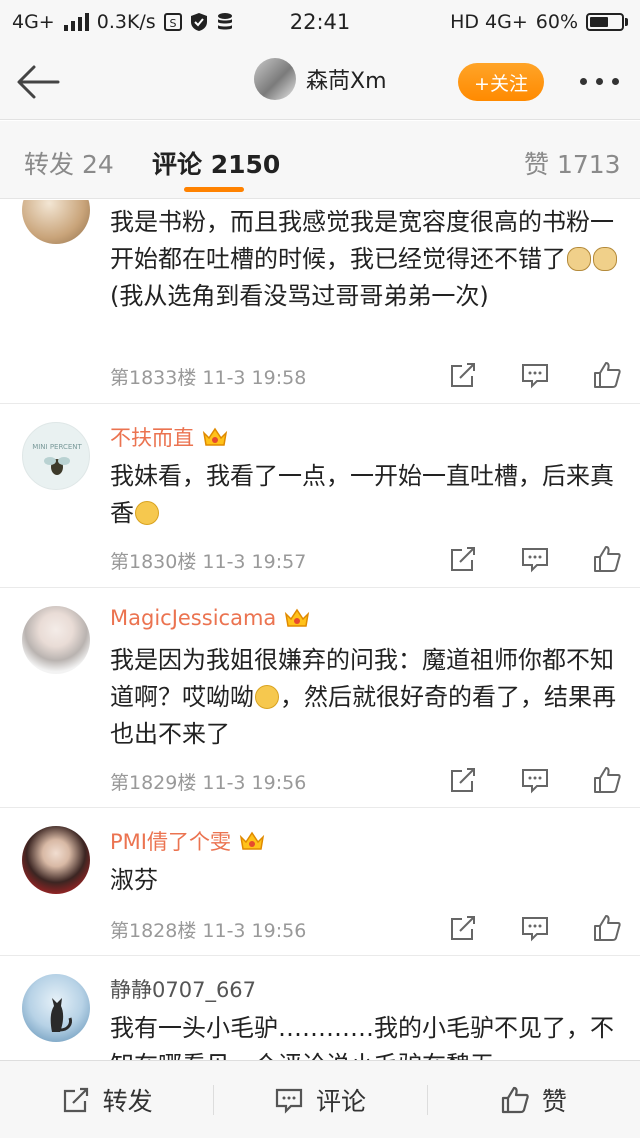  I want to click on author-name: 森苘Xm, so click(346, 79).